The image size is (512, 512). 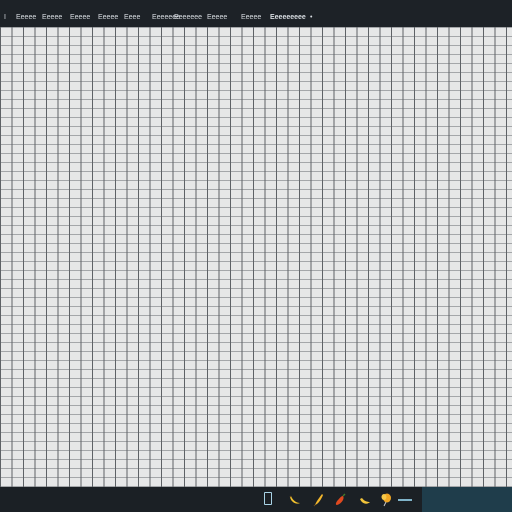 What do you see at coordinates (340, 500) in the screenshot?
I see `pepper-icon` at bounding box center [340, 500].